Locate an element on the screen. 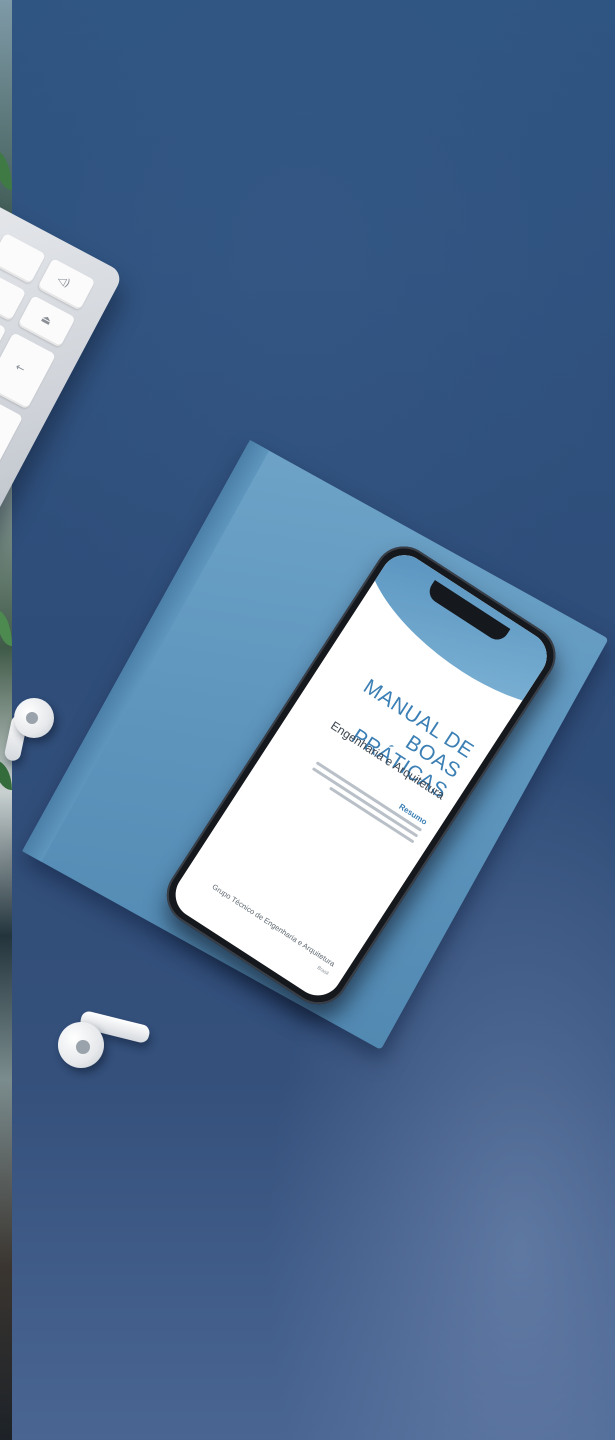 The height and width of the screenshot is (1440, 615). eject-key-glyph: ⏏ is located at coordinates (46, 319).